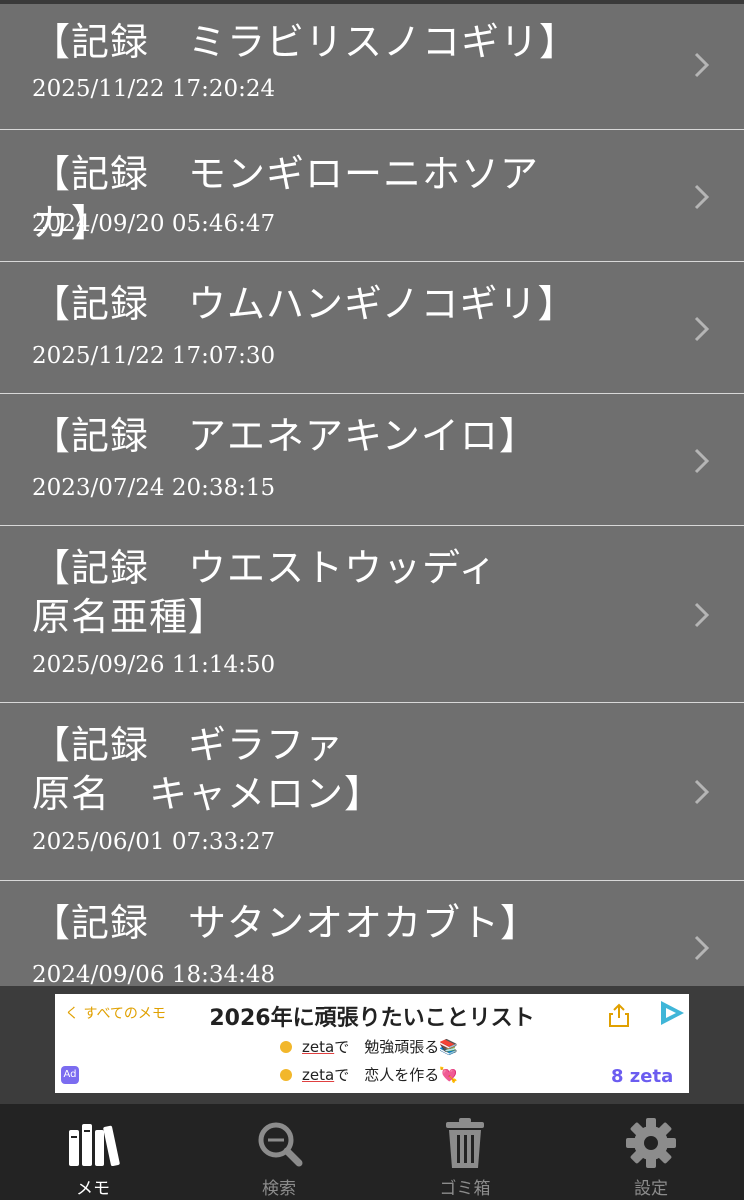  I want to click on memo-list-item: 【記録 ミラビリスノコギリ】 2025/11/22 17:20:24, so click(372, 67).